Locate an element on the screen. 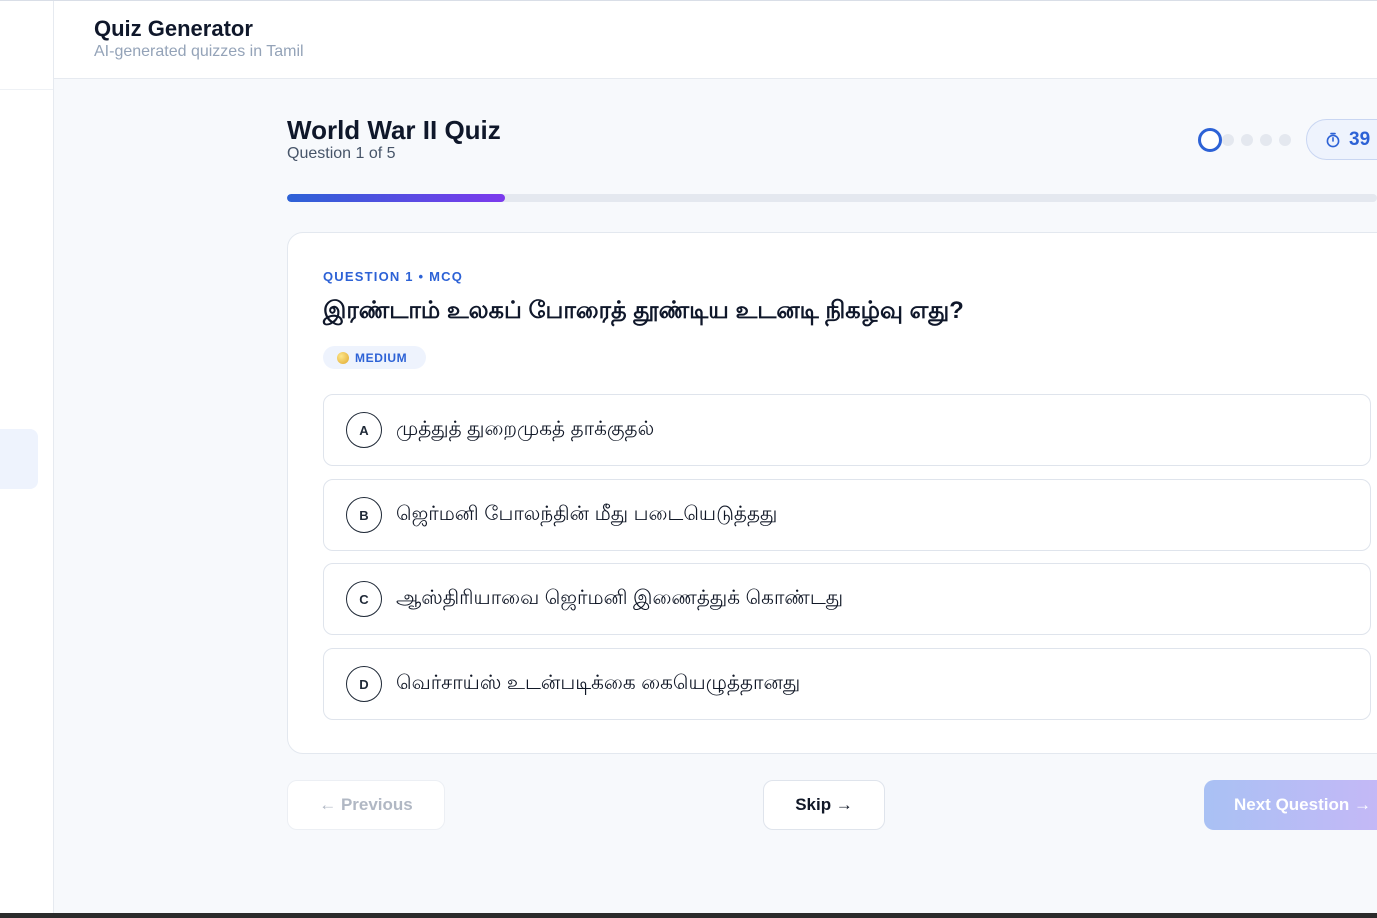 The width and height of the screenshot is (1377, 918). question-counter: Question 1 of 5 is located at coordinates (341, 153).